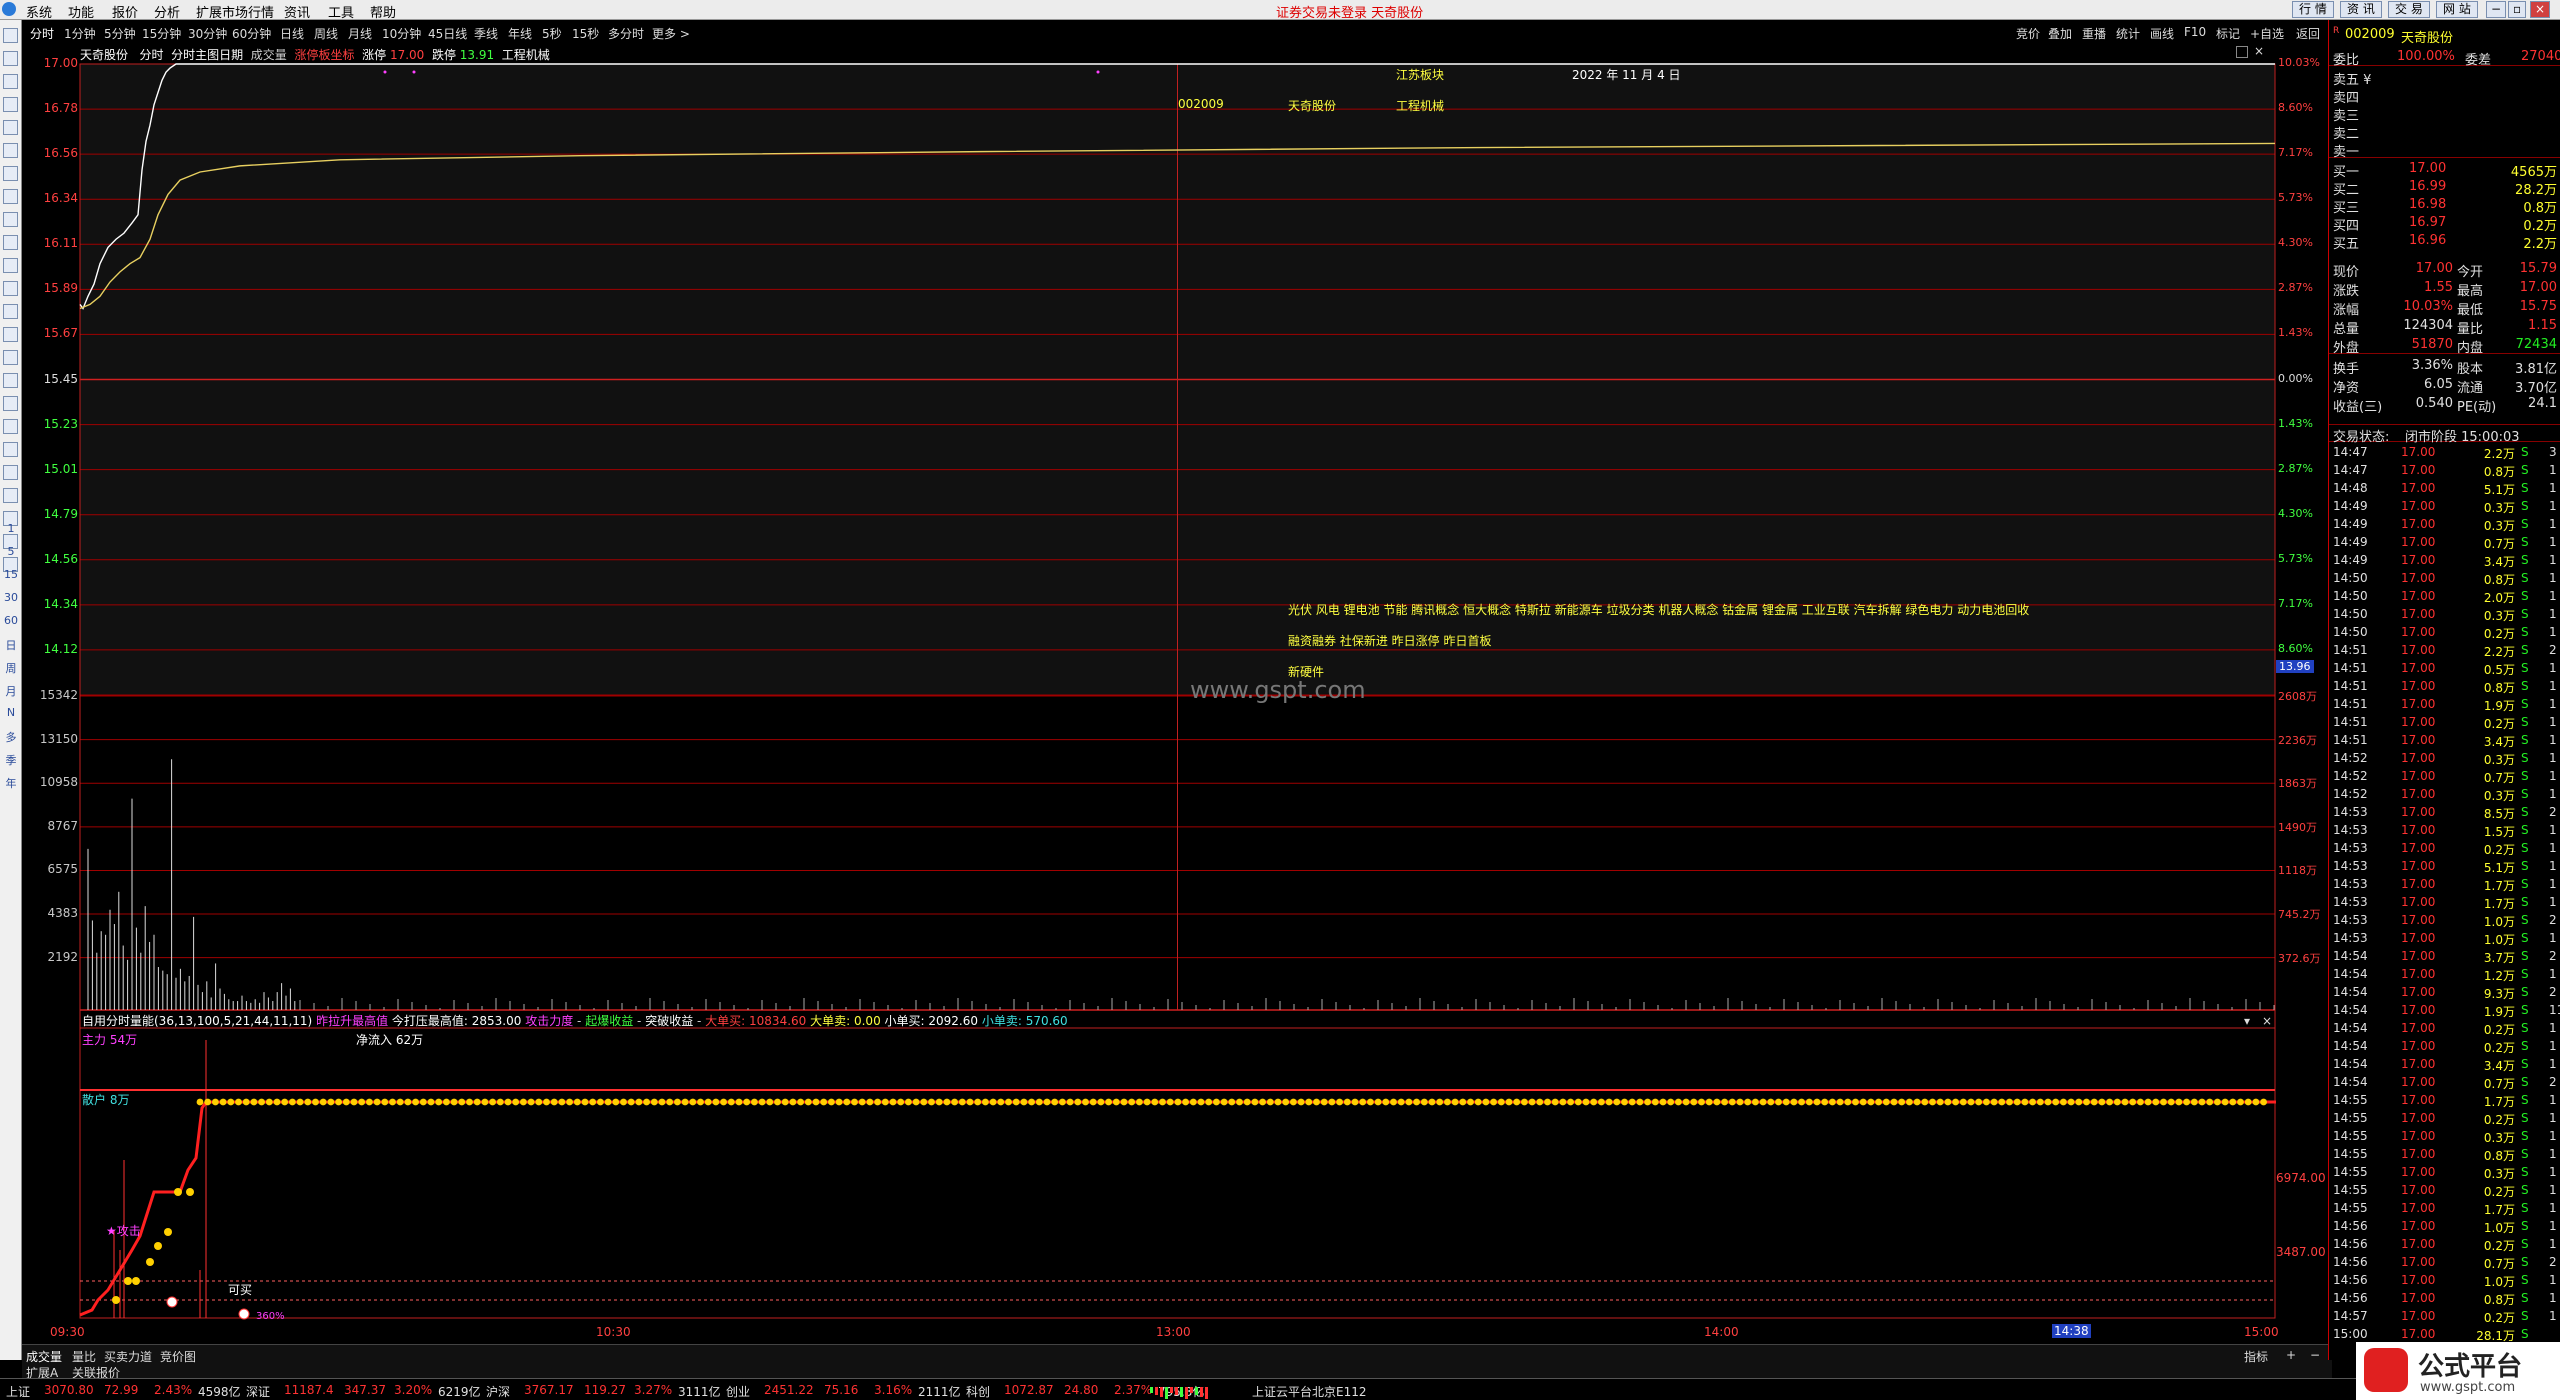 The image size is (2560, 1400). I want to click on close-icon: ×, so click(2540, 9).